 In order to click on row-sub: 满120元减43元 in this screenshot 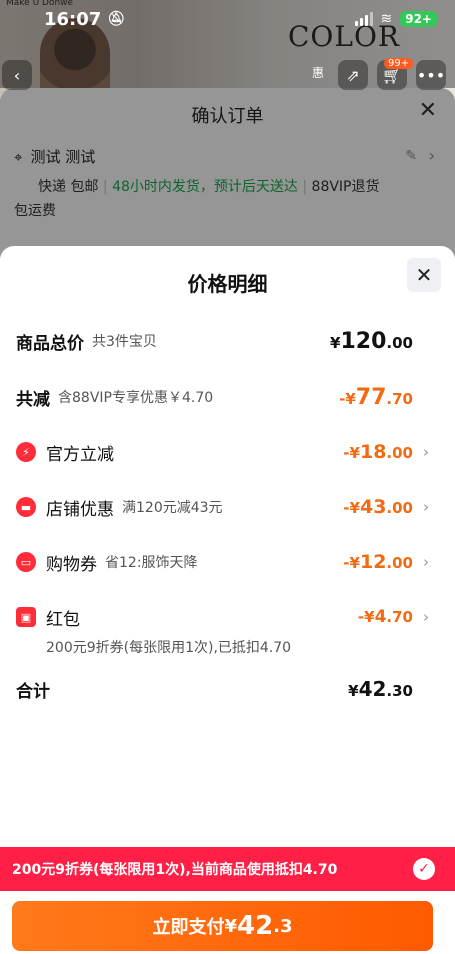, I will do `click(172, 508)`.